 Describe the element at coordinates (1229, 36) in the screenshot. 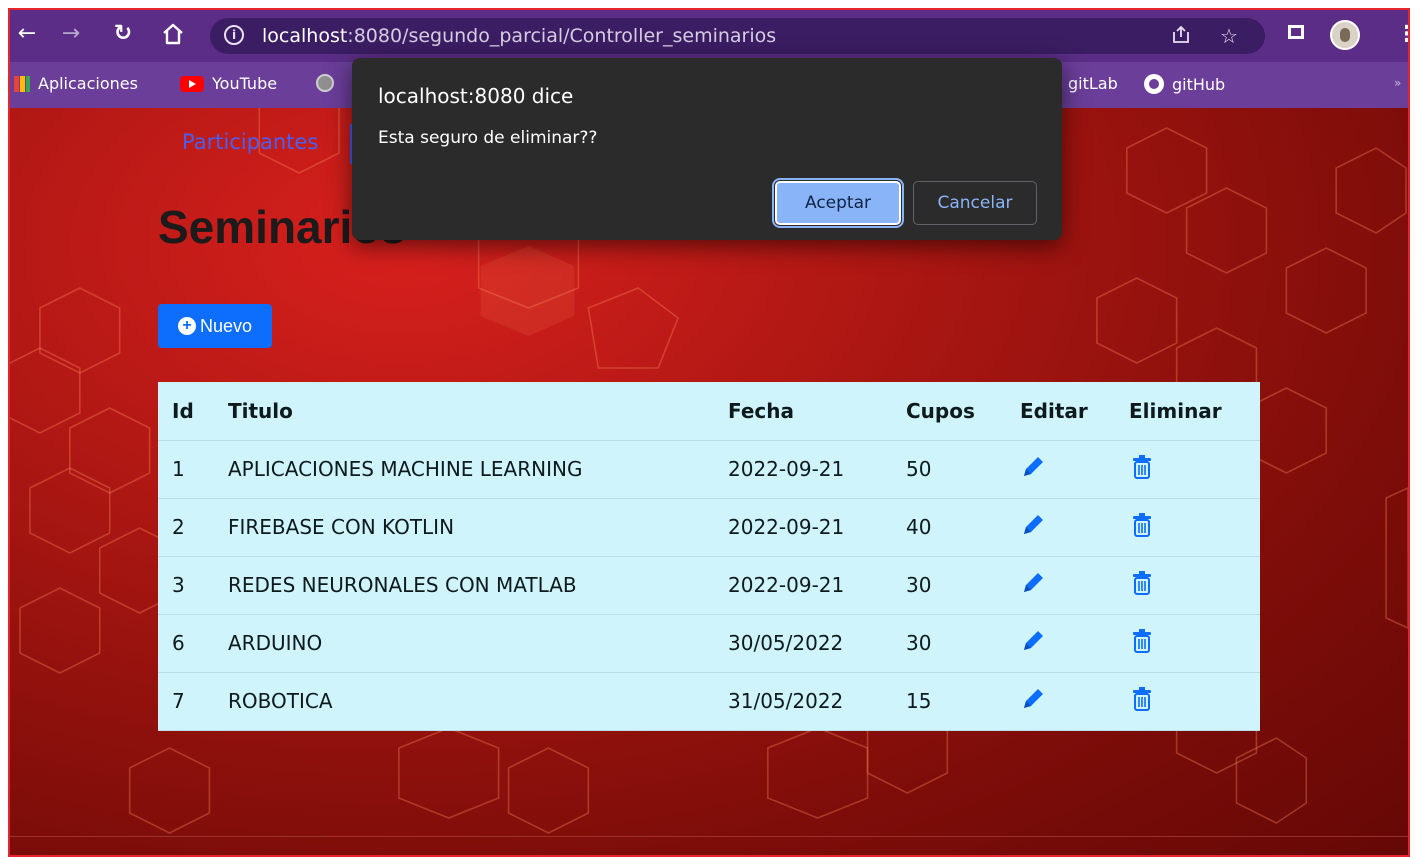

I see `star-icon: ☆` at that location.